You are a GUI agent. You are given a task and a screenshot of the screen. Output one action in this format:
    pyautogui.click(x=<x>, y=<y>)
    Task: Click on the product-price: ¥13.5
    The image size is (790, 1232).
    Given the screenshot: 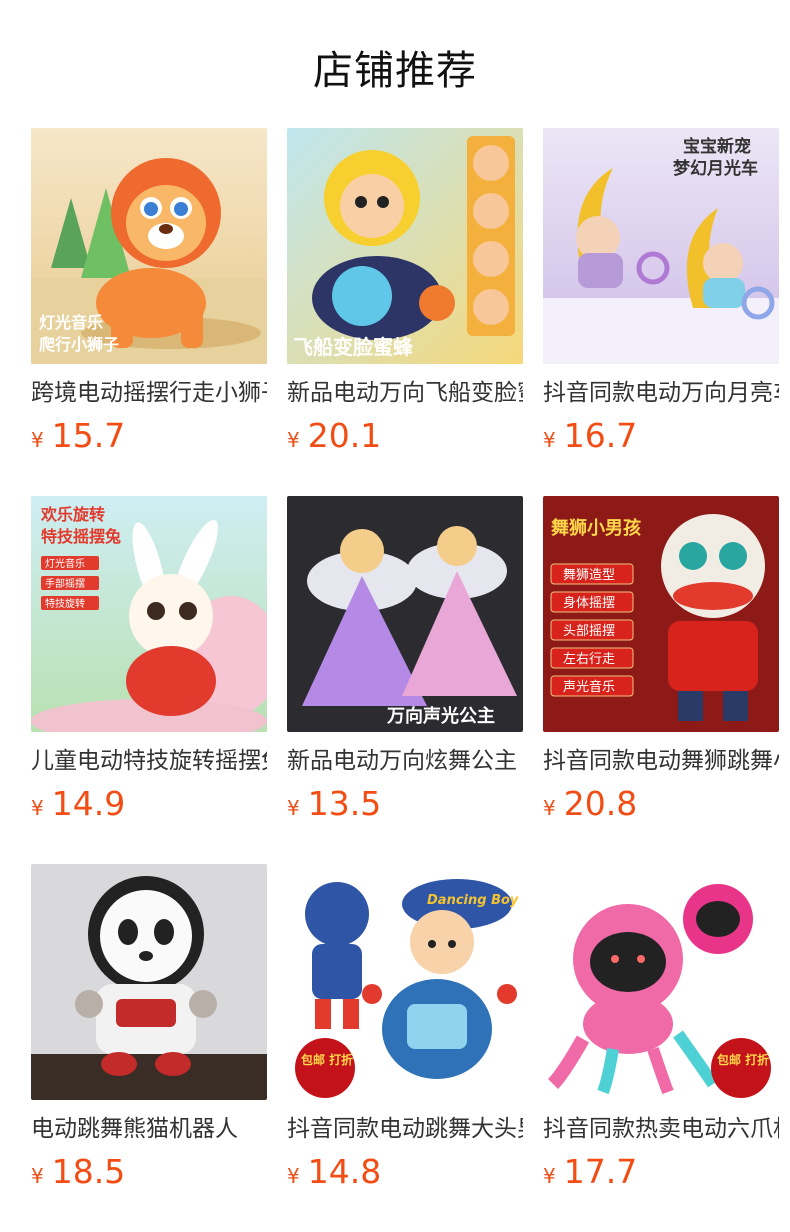 What is the action you would take?
    pyautogui.click(x=405, y=804)
    